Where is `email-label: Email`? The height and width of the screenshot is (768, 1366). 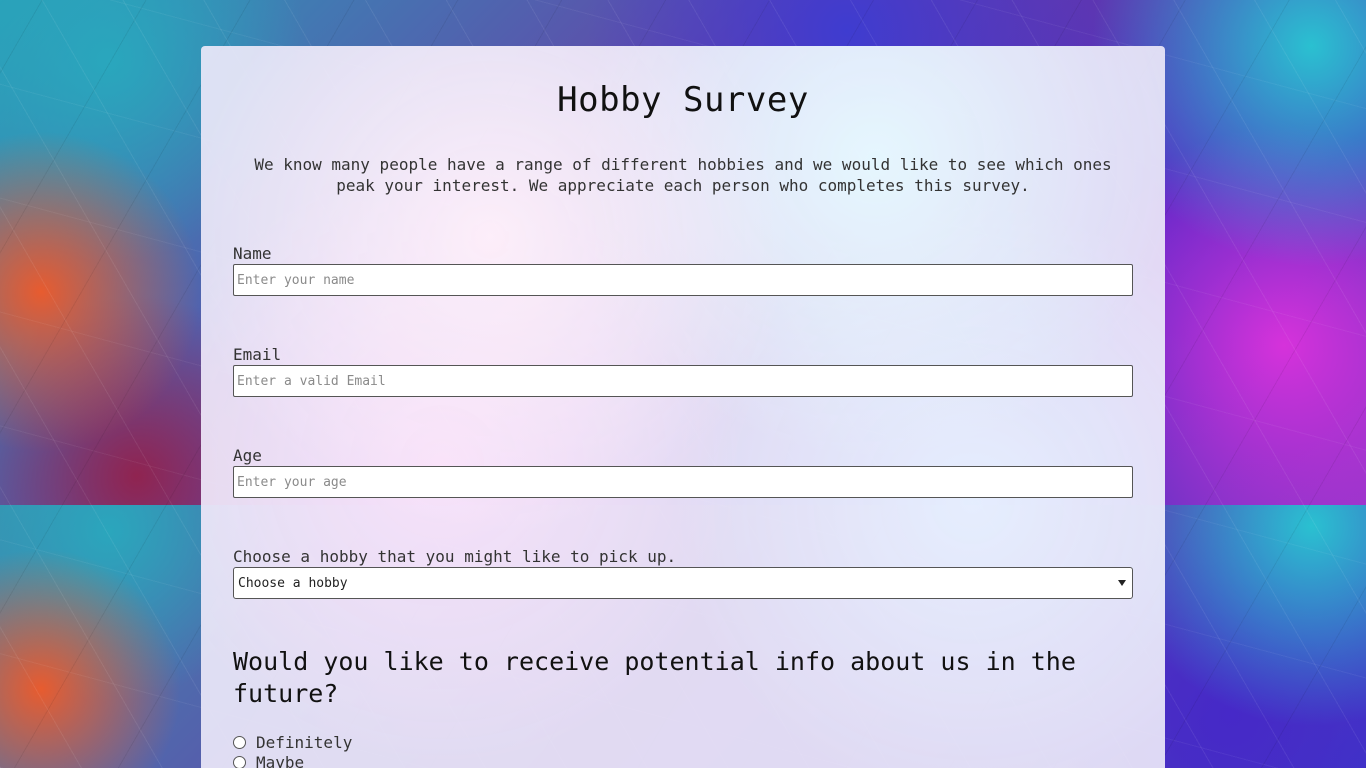
email-label: Email is located at coordinates (257, 354).